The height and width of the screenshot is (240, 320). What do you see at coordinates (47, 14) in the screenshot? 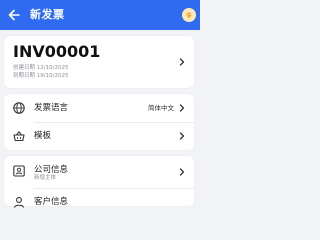
I see `page-title: 新发票` at bounding box center [47, 14].